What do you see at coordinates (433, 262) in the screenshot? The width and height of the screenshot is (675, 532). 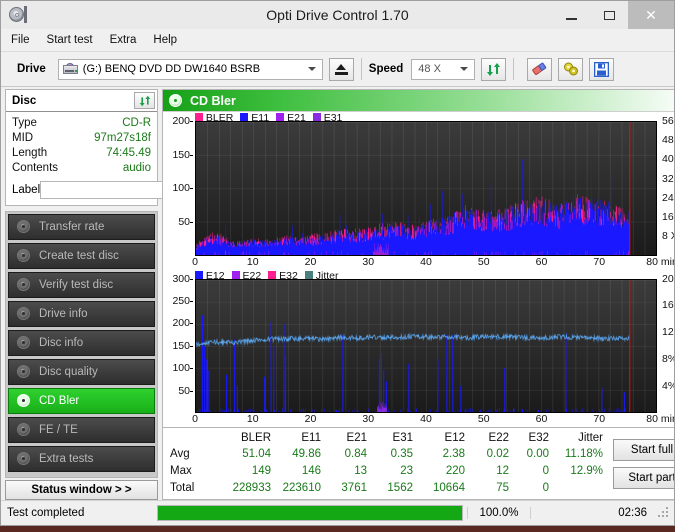 I see `bler-chart-x-axis: 0 10 20 30 40 50 60 70 80 min` at bounding box center [433, 262].